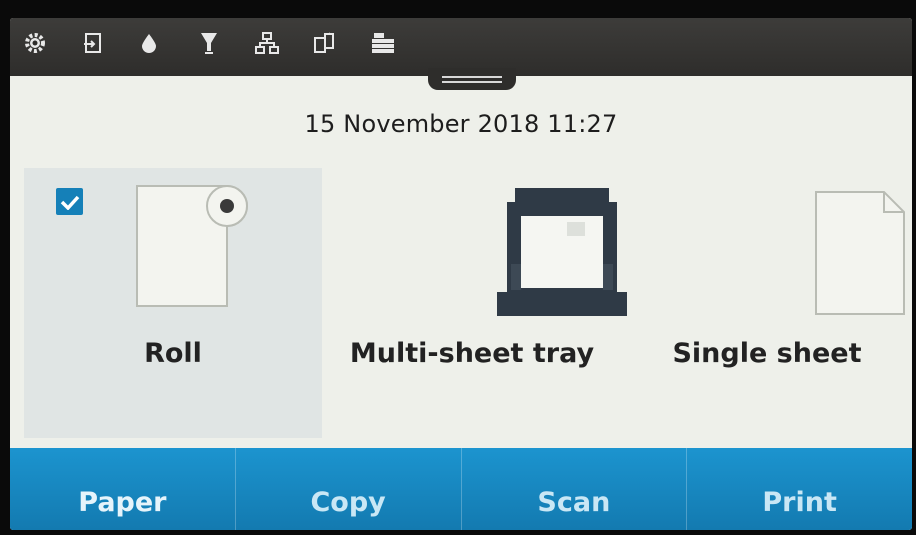  I want to click on ink-drop-icon, so click(149, 43).